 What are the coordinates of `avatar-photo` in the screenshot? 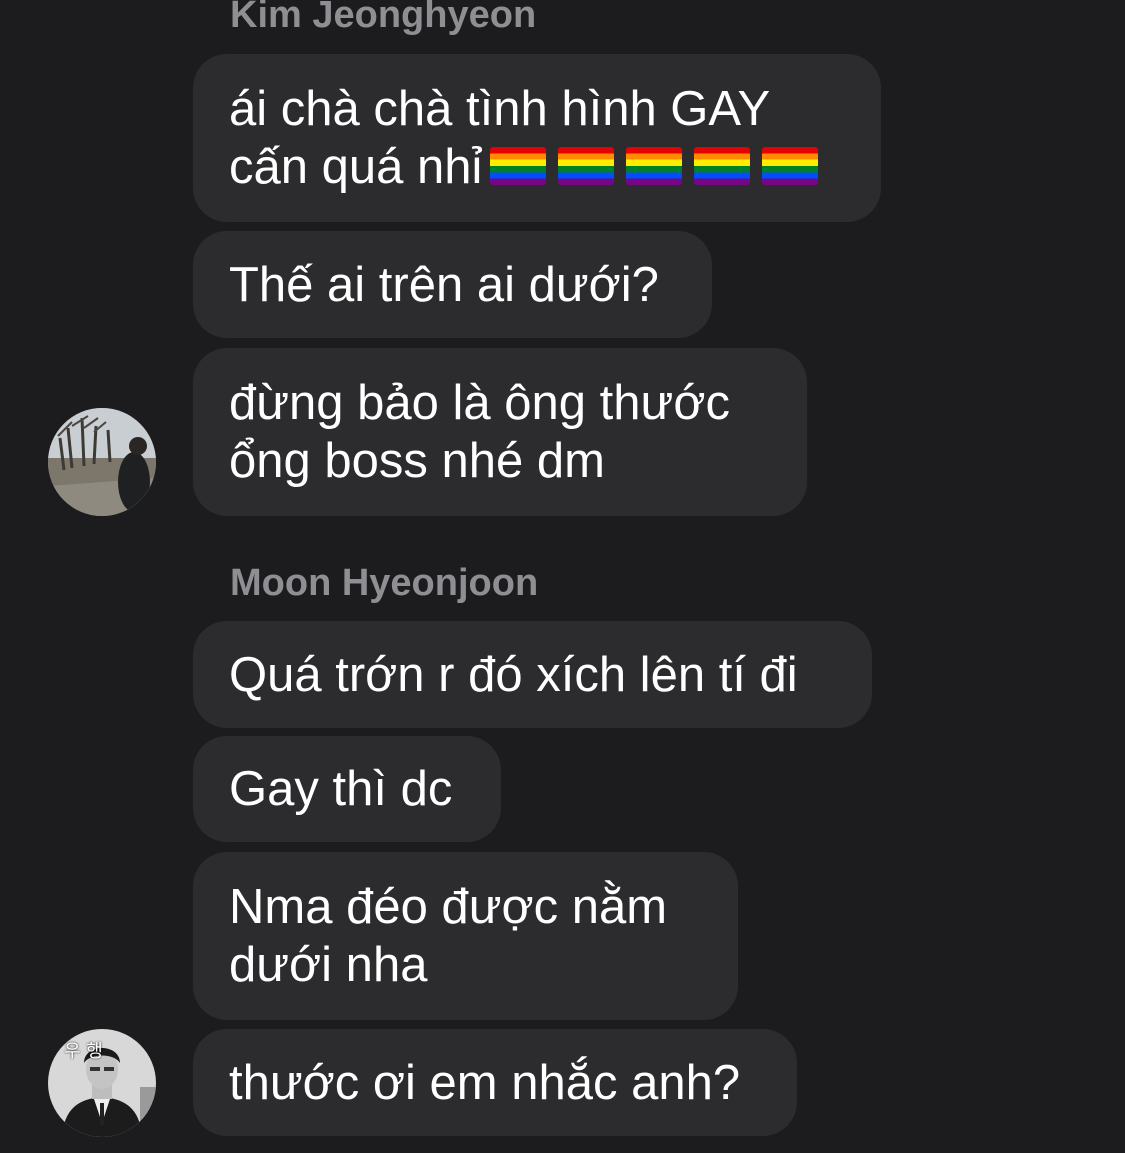 It's located at (102, 462).